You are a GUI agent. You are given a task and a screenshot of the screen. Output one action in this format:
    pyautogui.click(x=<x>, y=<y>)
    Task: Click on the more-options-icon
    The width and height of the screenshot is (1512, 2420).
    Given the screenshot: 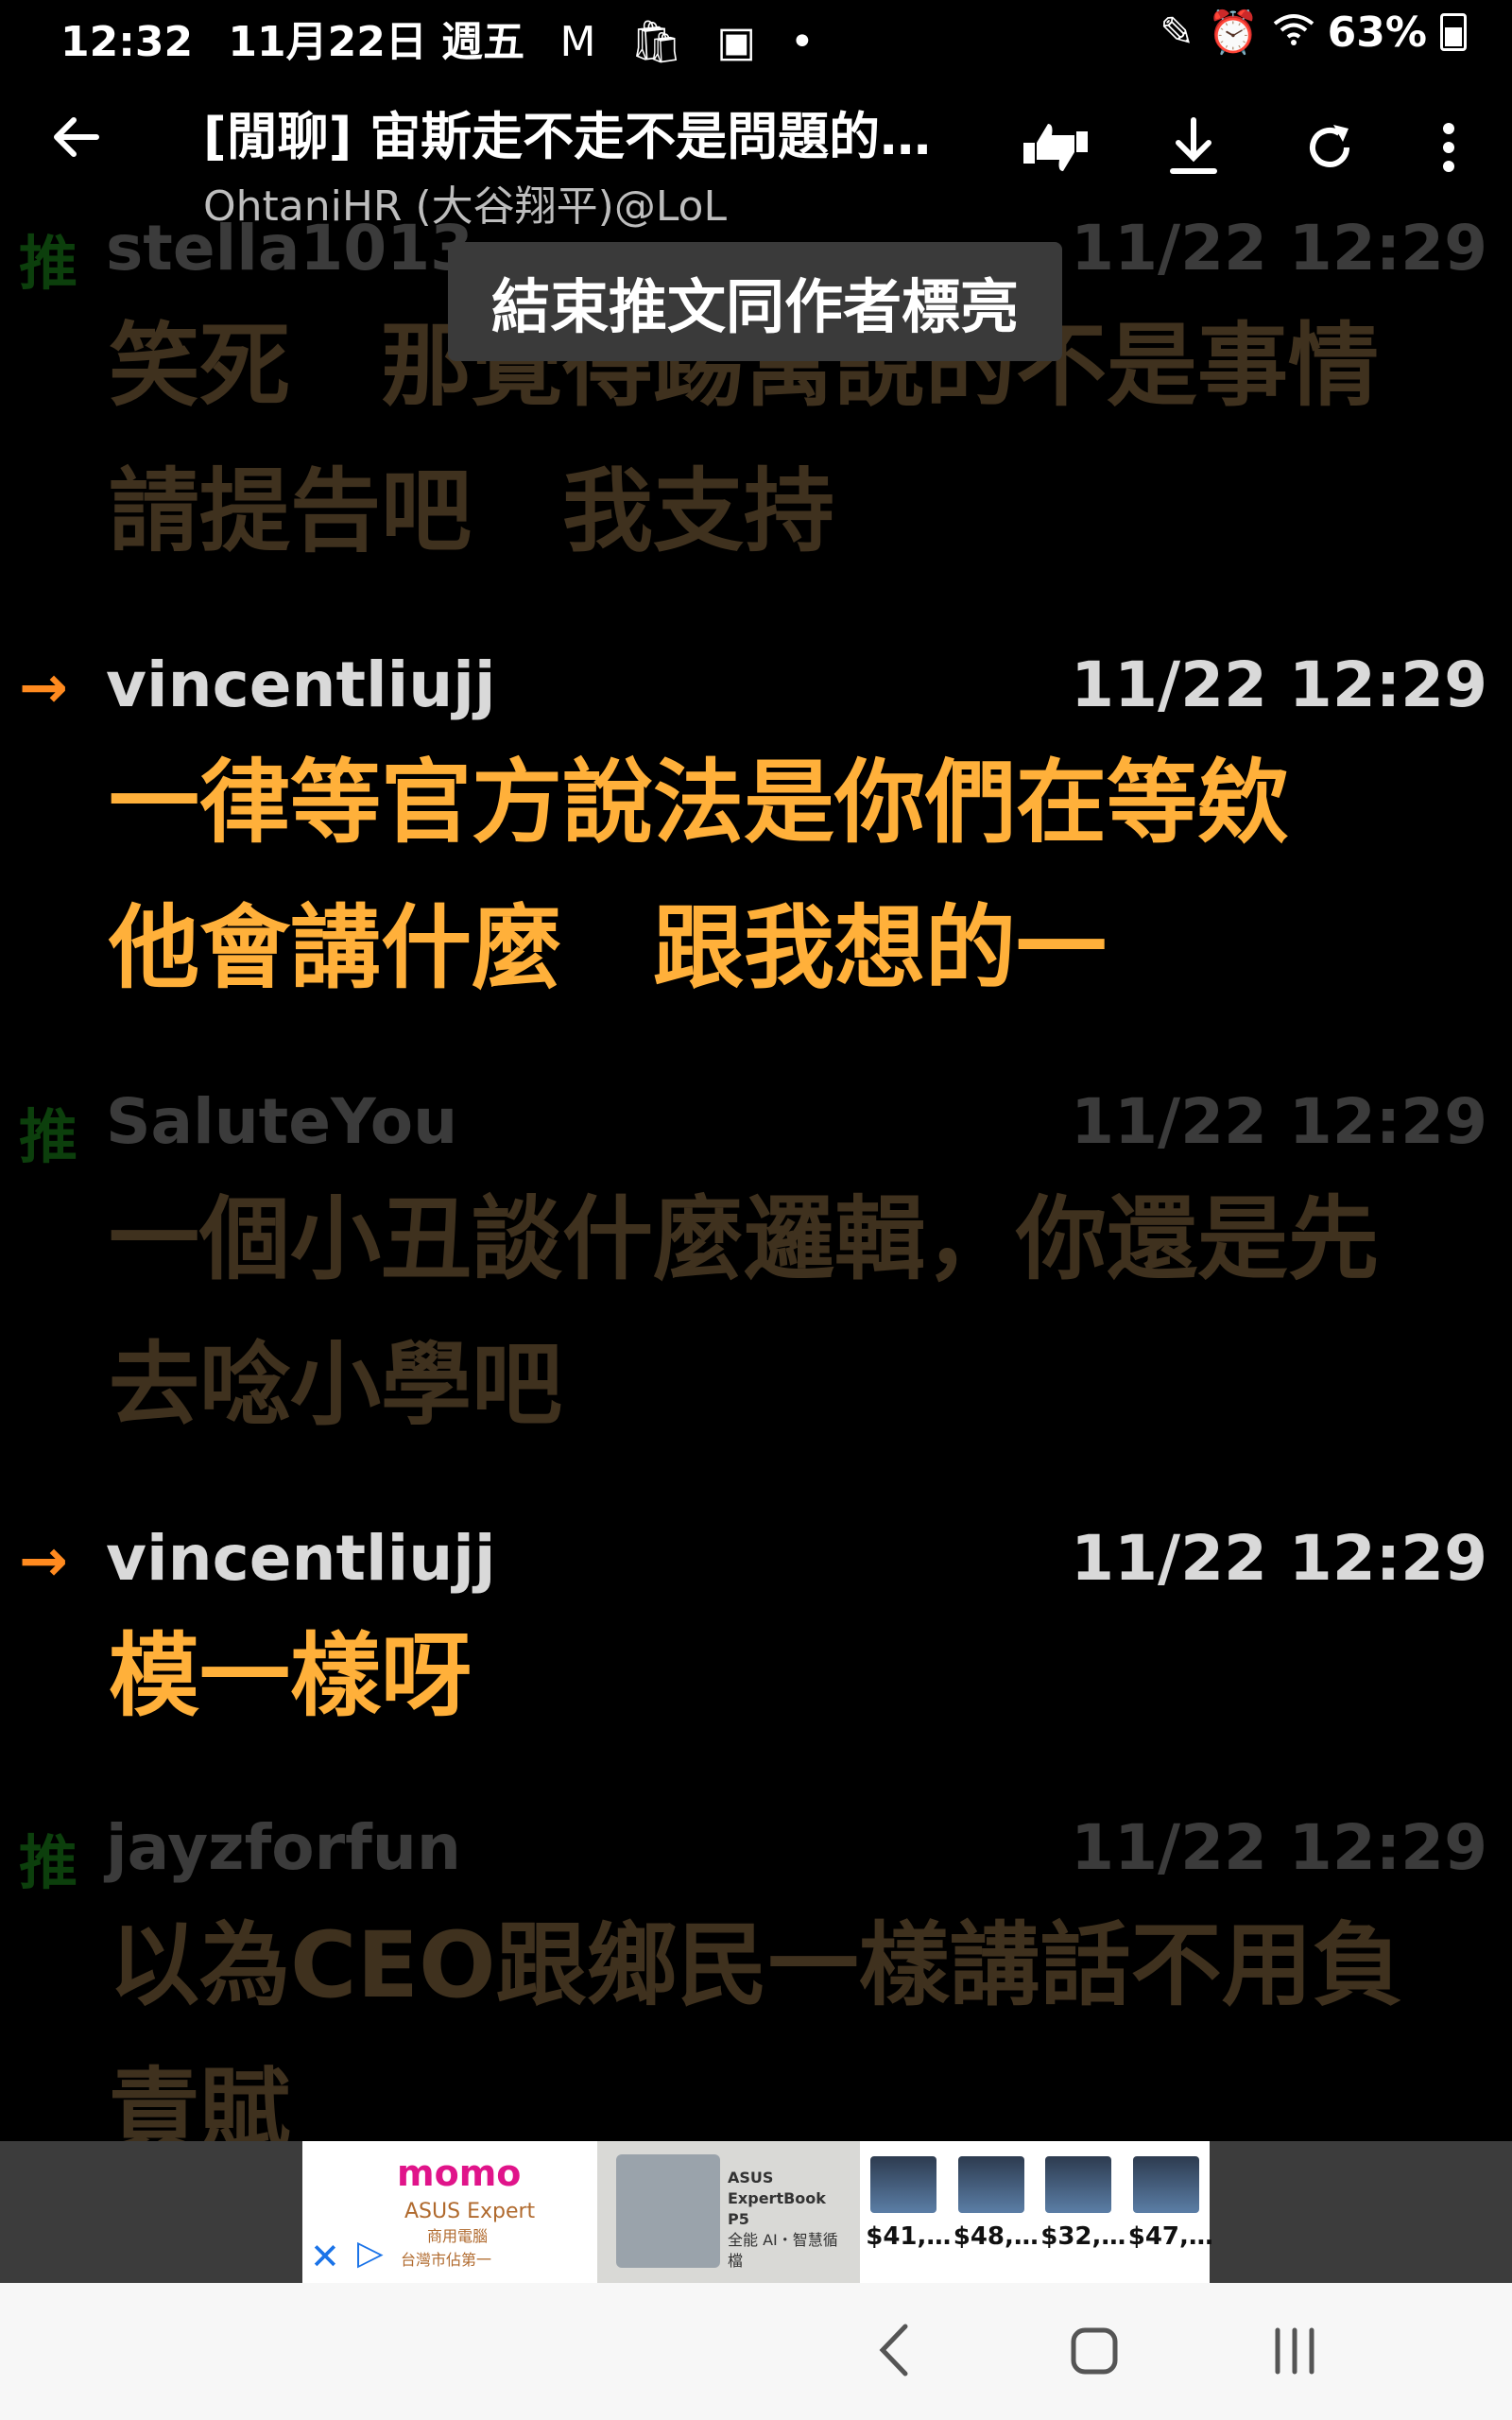 What is the action you would take?
    pyautogui.click(x=1448, y=147)
    